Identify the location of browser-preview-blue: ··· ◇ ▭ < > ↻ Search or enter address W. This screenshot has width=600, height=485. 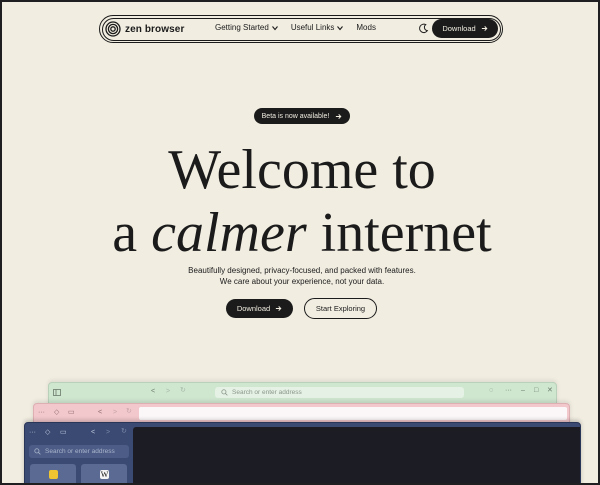
(302, 452).